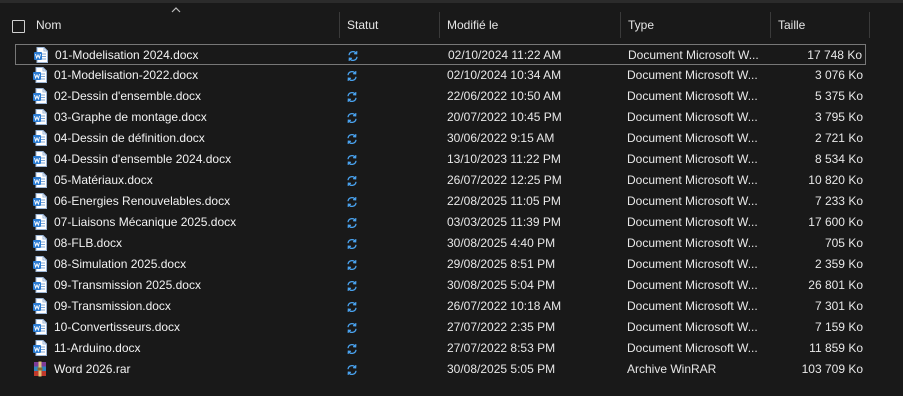 The width and height of the screenshot is (903, 396). I want to click on column-header-modified: Modifié le, so click(532, 24).